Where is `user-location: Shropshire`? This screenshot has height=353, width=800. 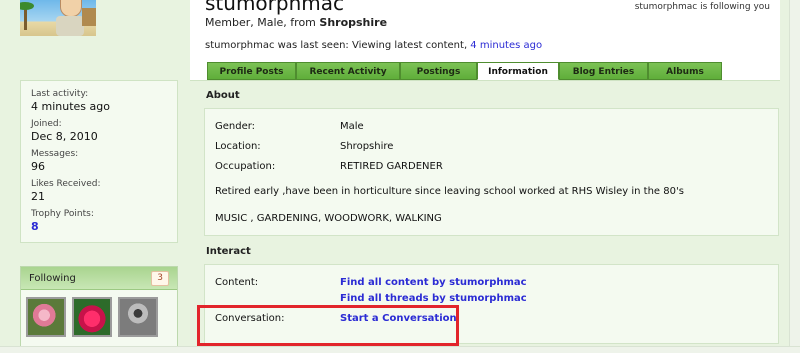
user-location: Shropshire is located at coordinates (353, 22).